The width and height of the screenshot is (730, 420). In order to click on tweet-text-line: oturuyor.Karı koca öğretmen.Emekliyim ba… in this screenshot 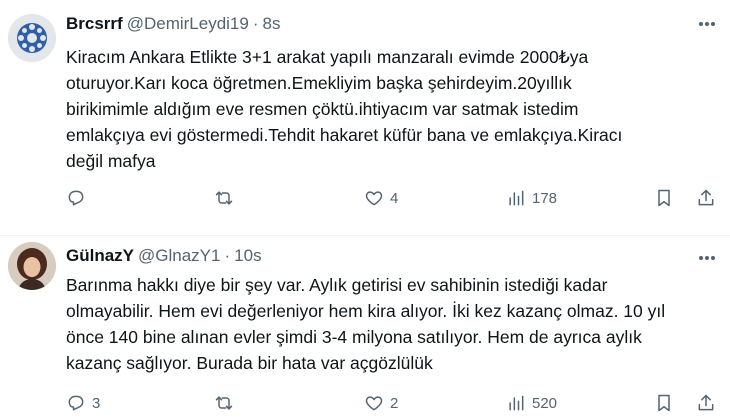, I will do `click(319, 83)`.